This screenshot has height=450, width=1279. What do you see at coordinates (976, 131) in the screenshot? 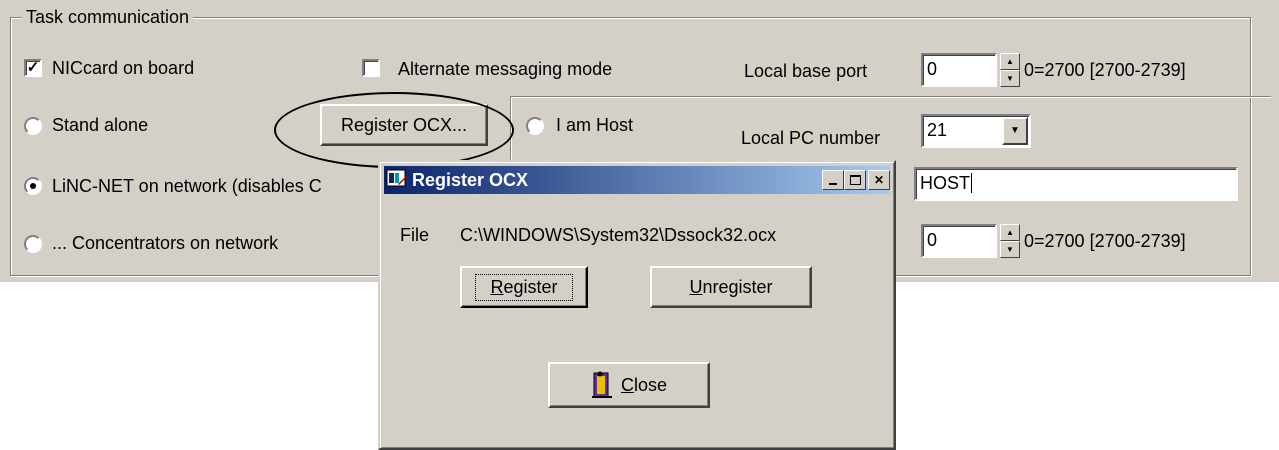
I see `local-pc-number-select: 21 ▼` at bounding box center [976, 131].